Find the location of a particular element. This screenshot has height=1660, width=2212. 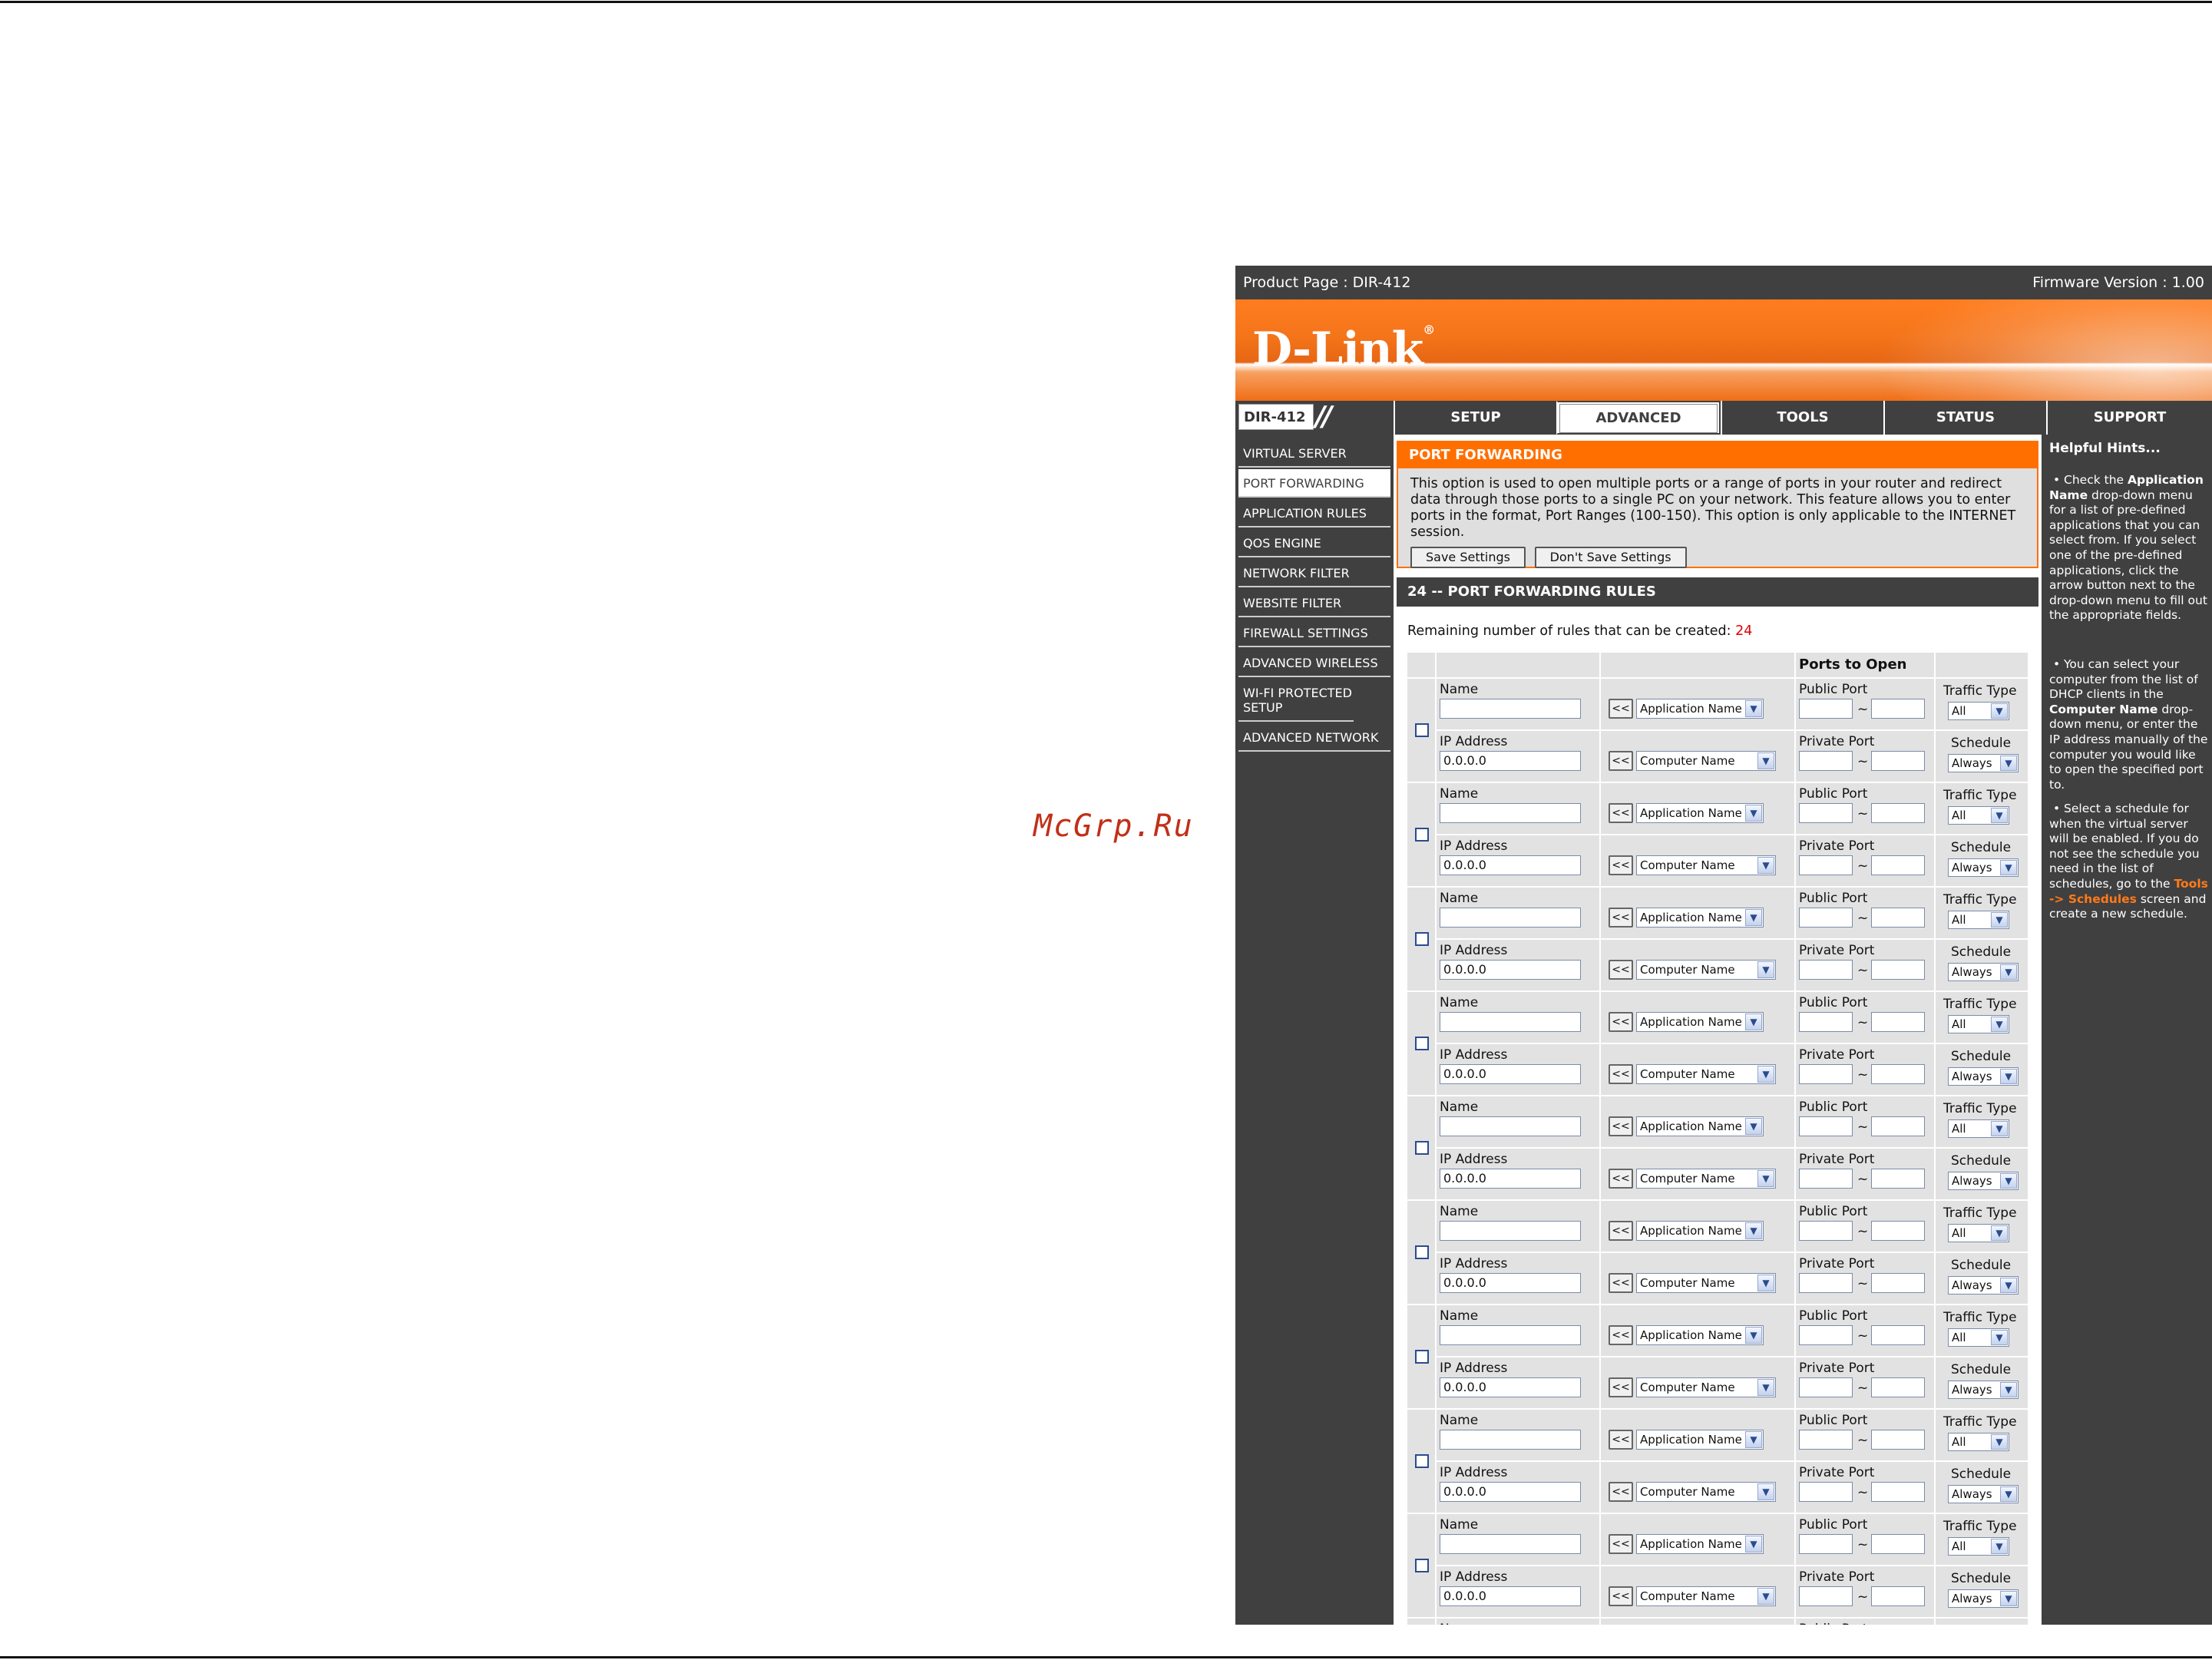

sidebar-item-application-rules: APPLICATION RULES is located at coordinates (1314, 513).